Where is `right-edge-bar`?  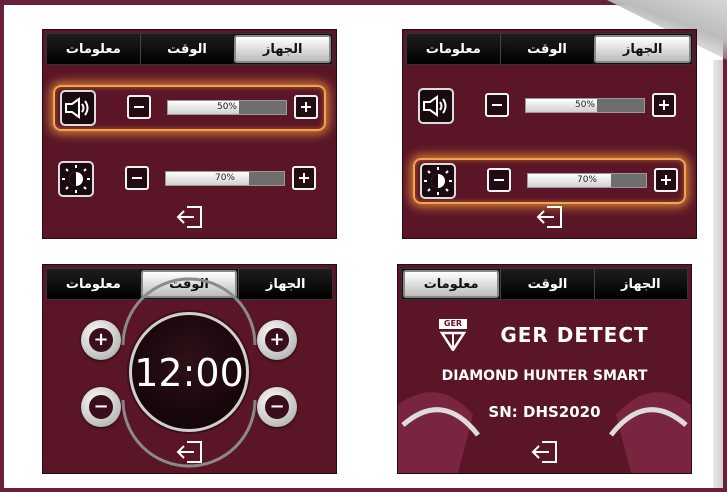
right-edge-bar is located at coordinates (718, 274).